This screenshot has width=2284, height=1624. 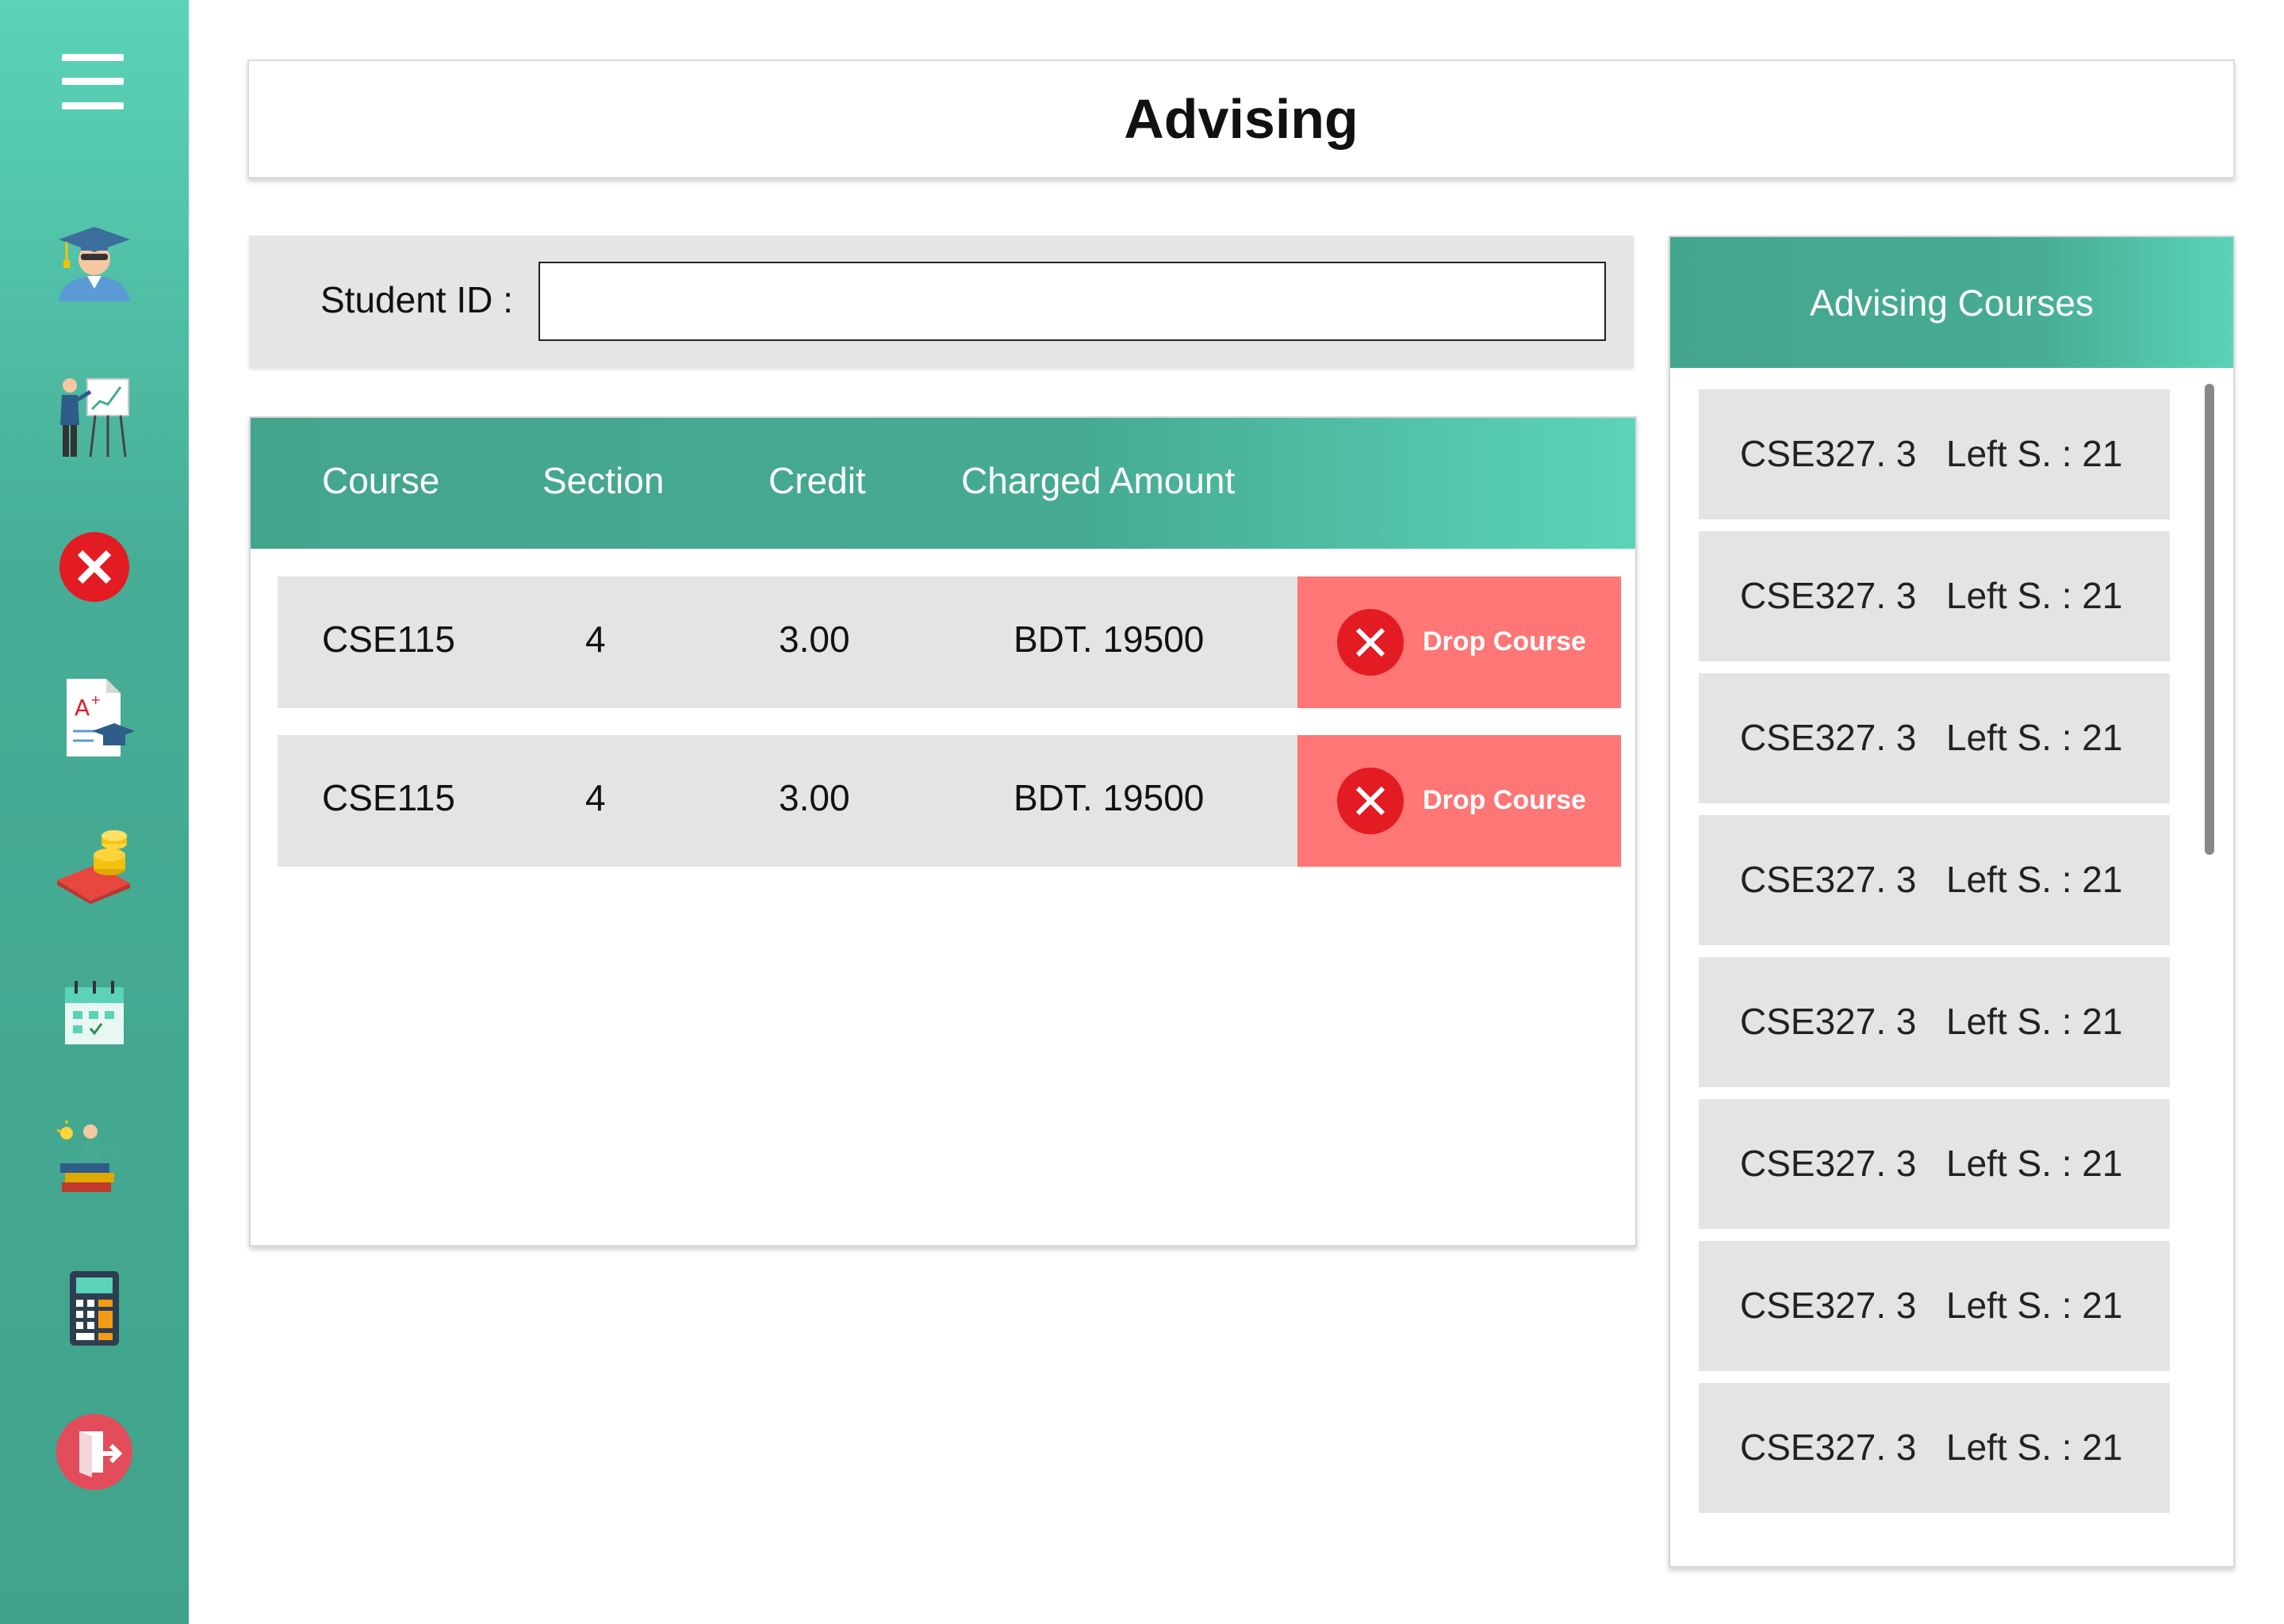 What do you see at coordinates (817, 480) in the screenshot?
I see `column-header-credit: Credit` at bounding box center [817, 480].